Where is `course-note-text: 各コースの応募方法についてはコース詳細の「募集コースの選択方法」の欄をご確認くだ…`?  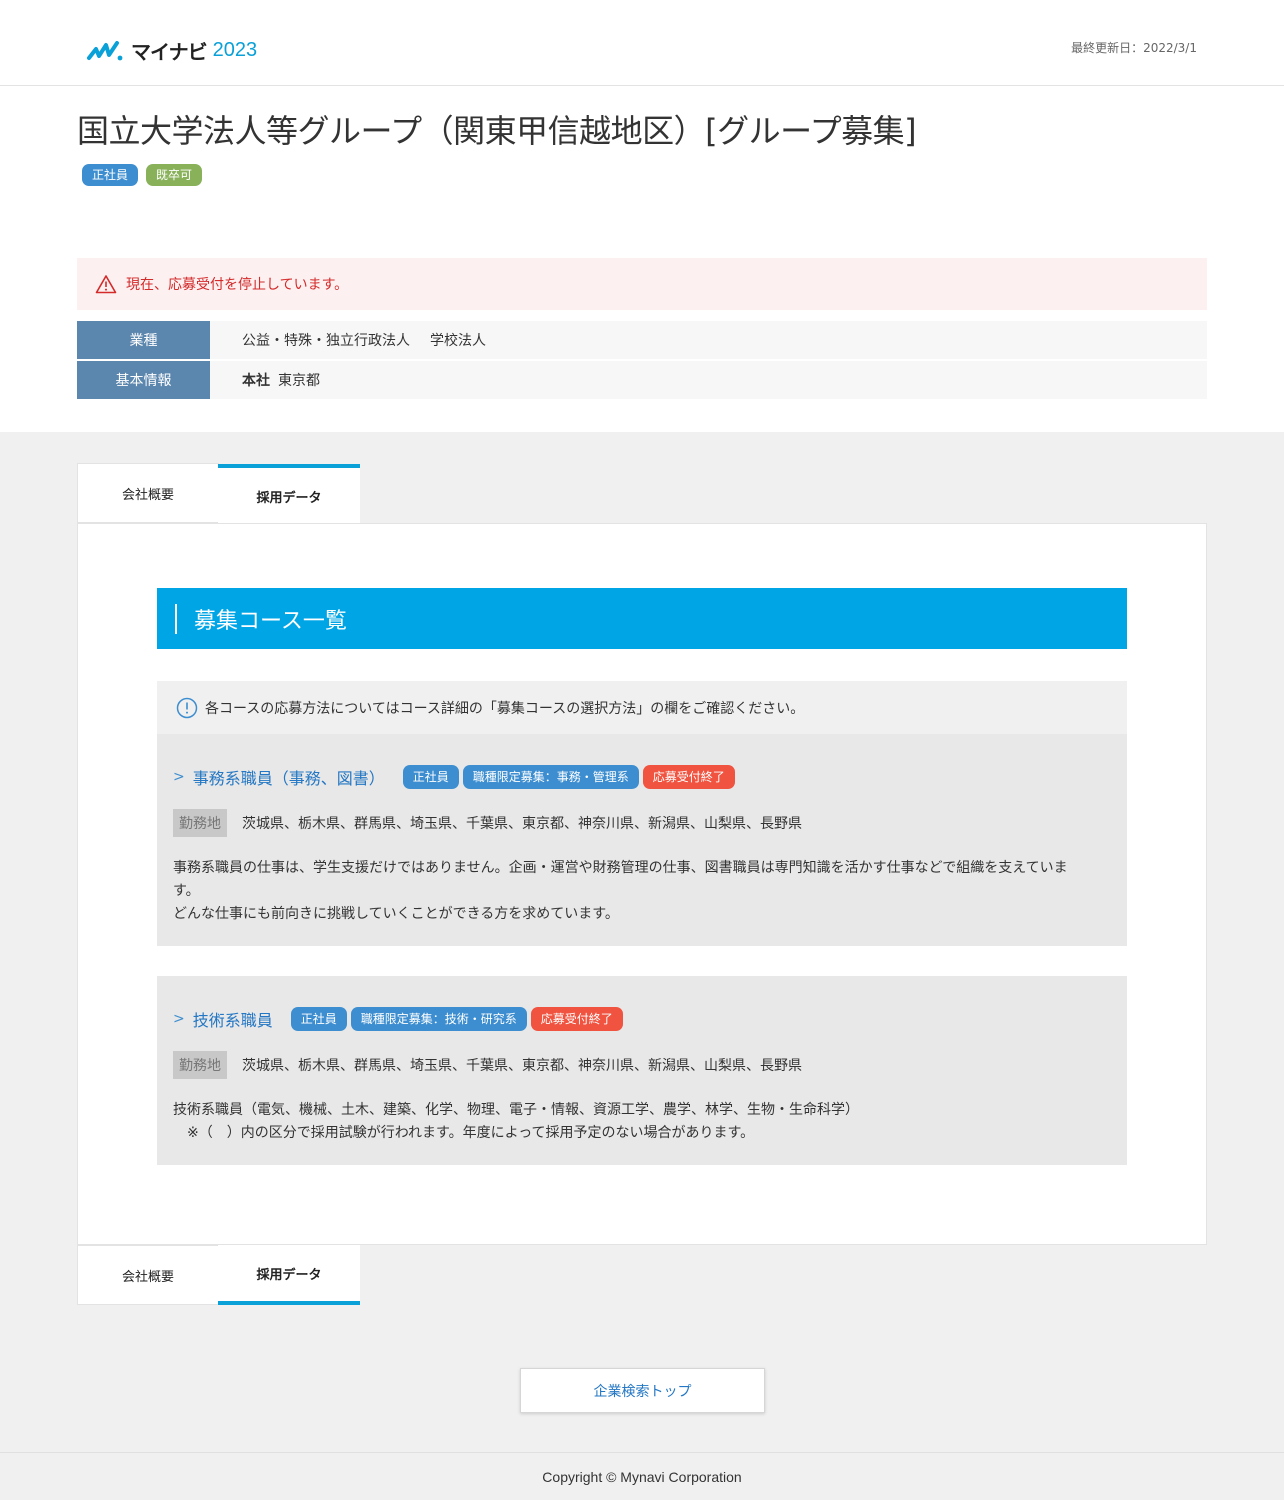
course-note-text: 各コースの応募方法についてはコース詳細の「募集コースの選択方法」の欄をご確認くだ… is located at coordinates (505, 708).